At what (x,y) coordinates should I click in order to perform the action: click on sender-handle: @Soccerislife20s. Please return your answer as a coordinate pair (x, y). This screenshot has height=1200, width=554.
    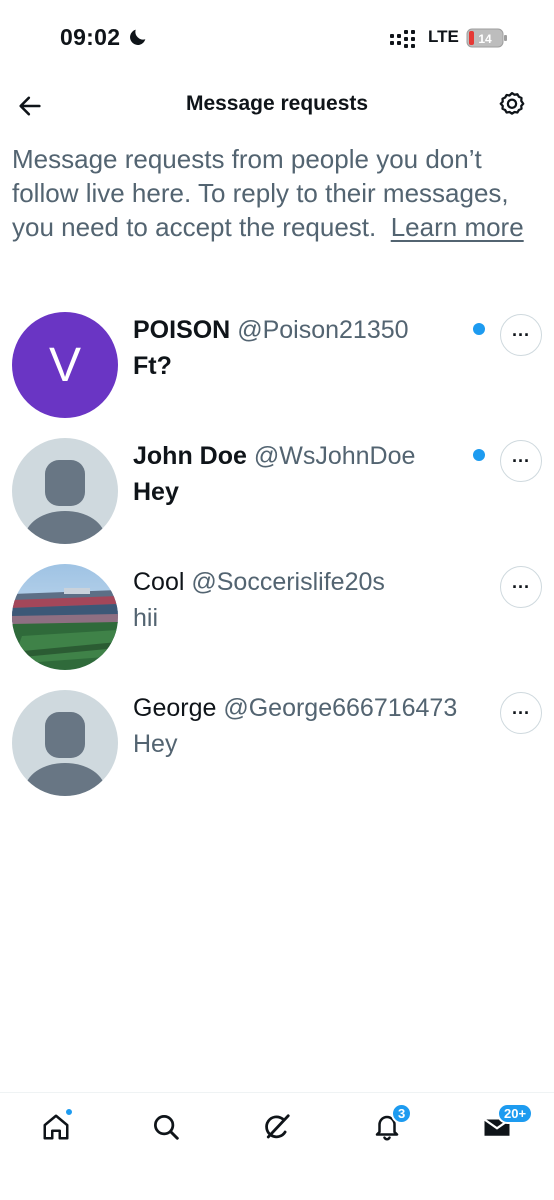
    Looking at the image, I should click on (288, 582).